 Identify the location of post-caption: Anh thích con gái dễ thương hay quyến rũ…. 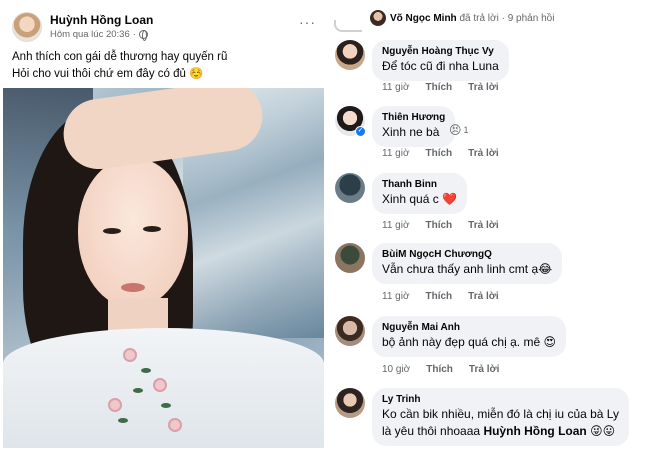
(167, 66).